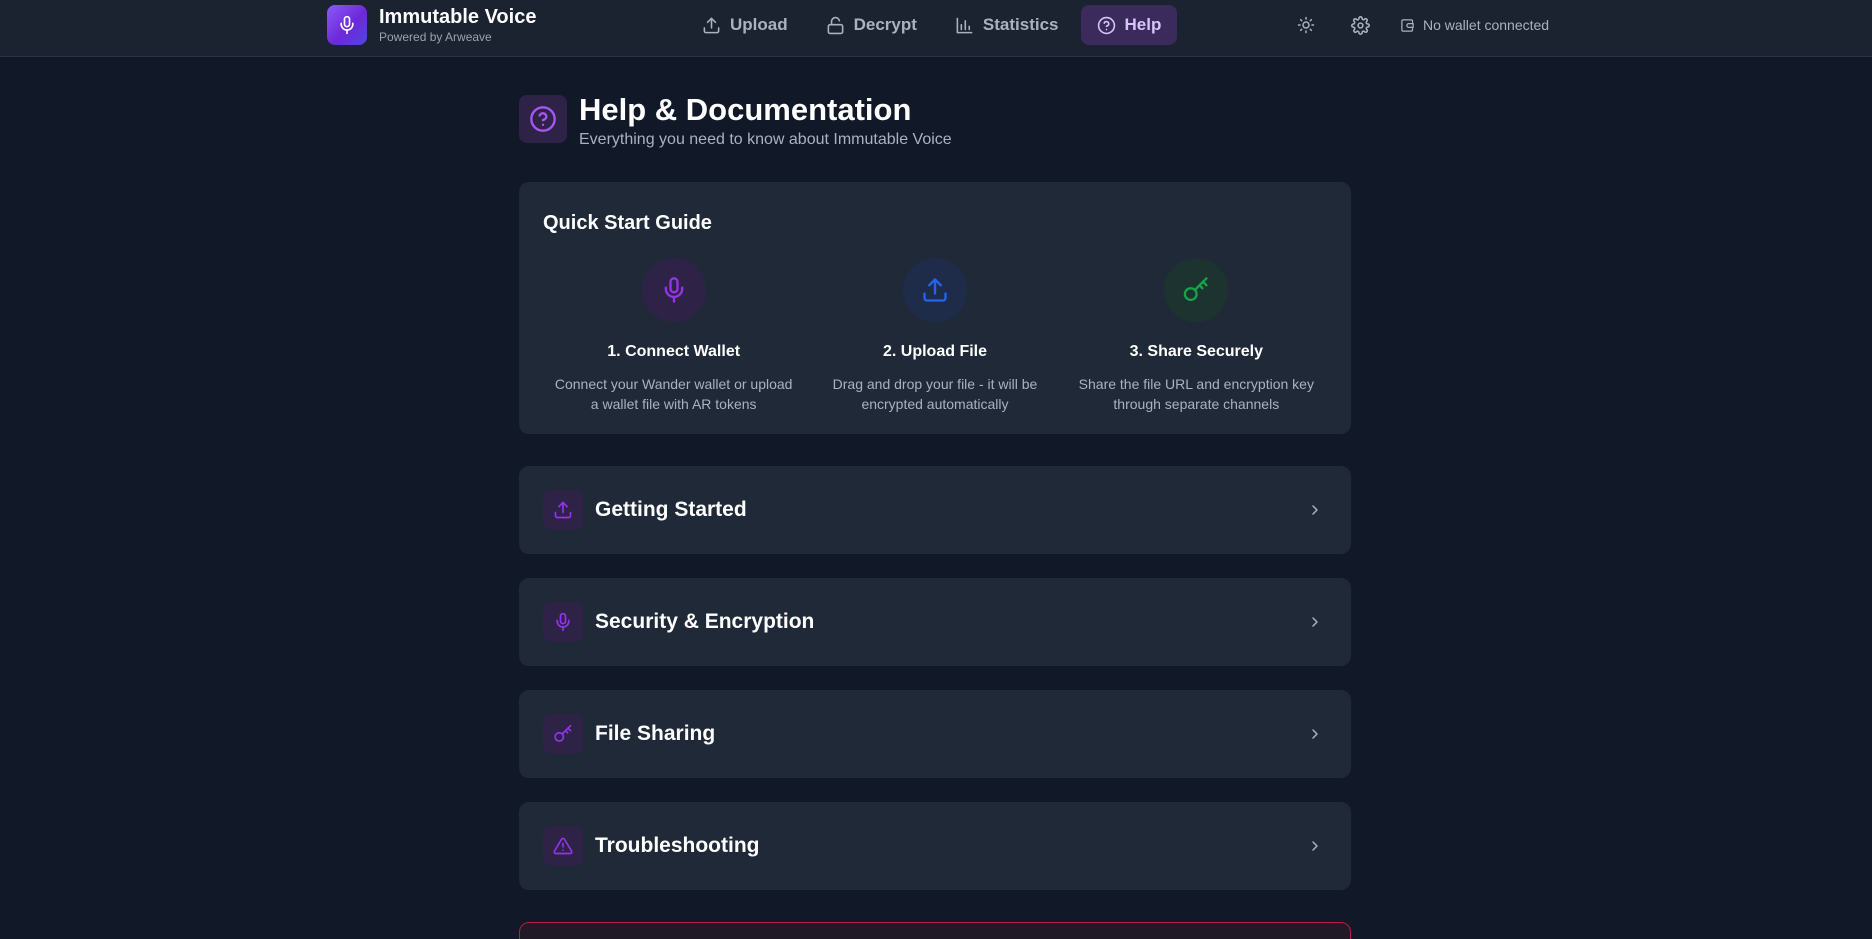  I want to click on nav-help: Help, so click(1129, 25).